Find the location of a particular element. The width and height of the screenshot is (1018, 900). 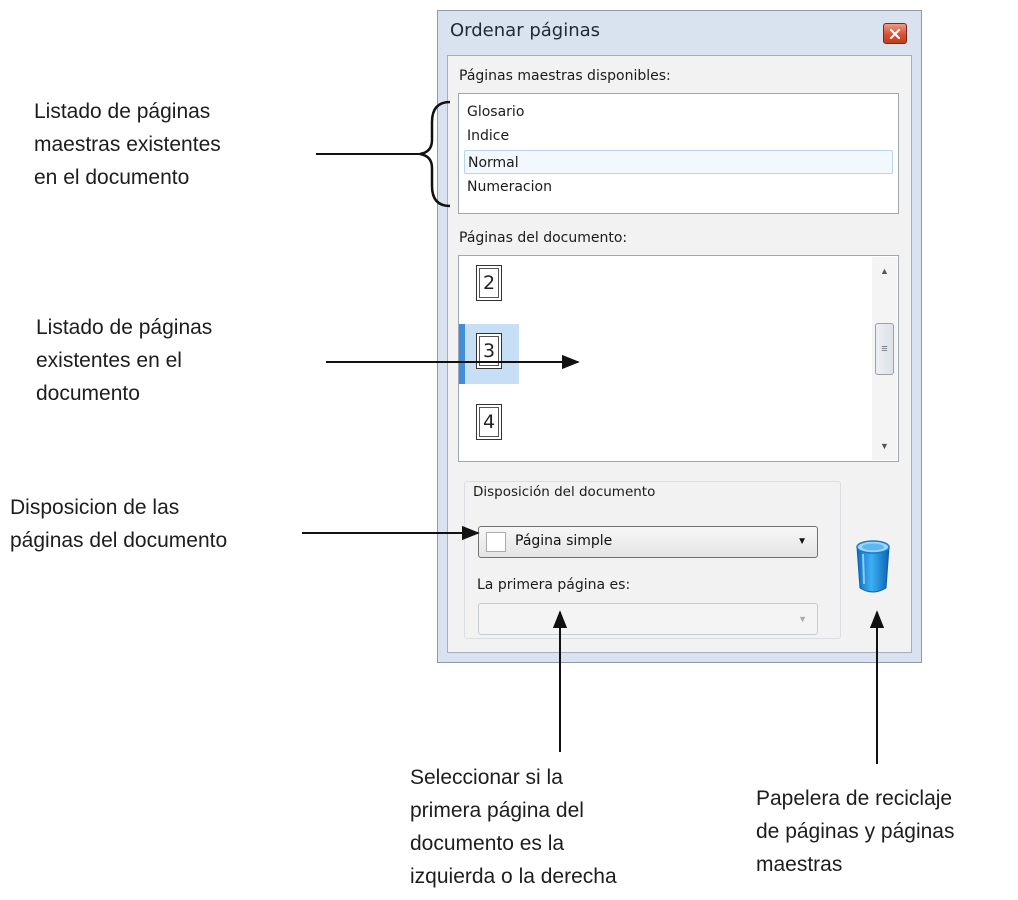

pages-scrollbar: ▲ ≡ ▼ is located at coordinates (884, 358).